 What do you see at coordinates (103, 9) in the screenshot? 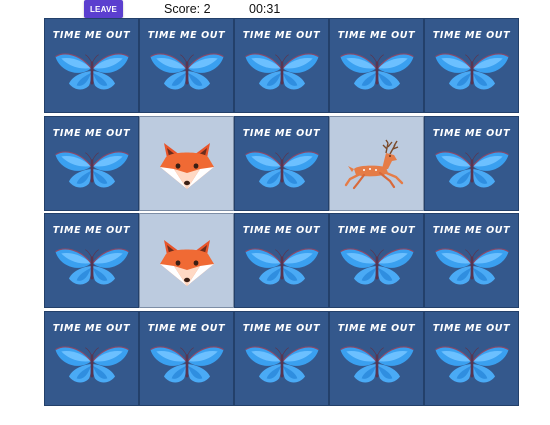
I see `leave-button: LEAVE` at bounding box center [103, 9].